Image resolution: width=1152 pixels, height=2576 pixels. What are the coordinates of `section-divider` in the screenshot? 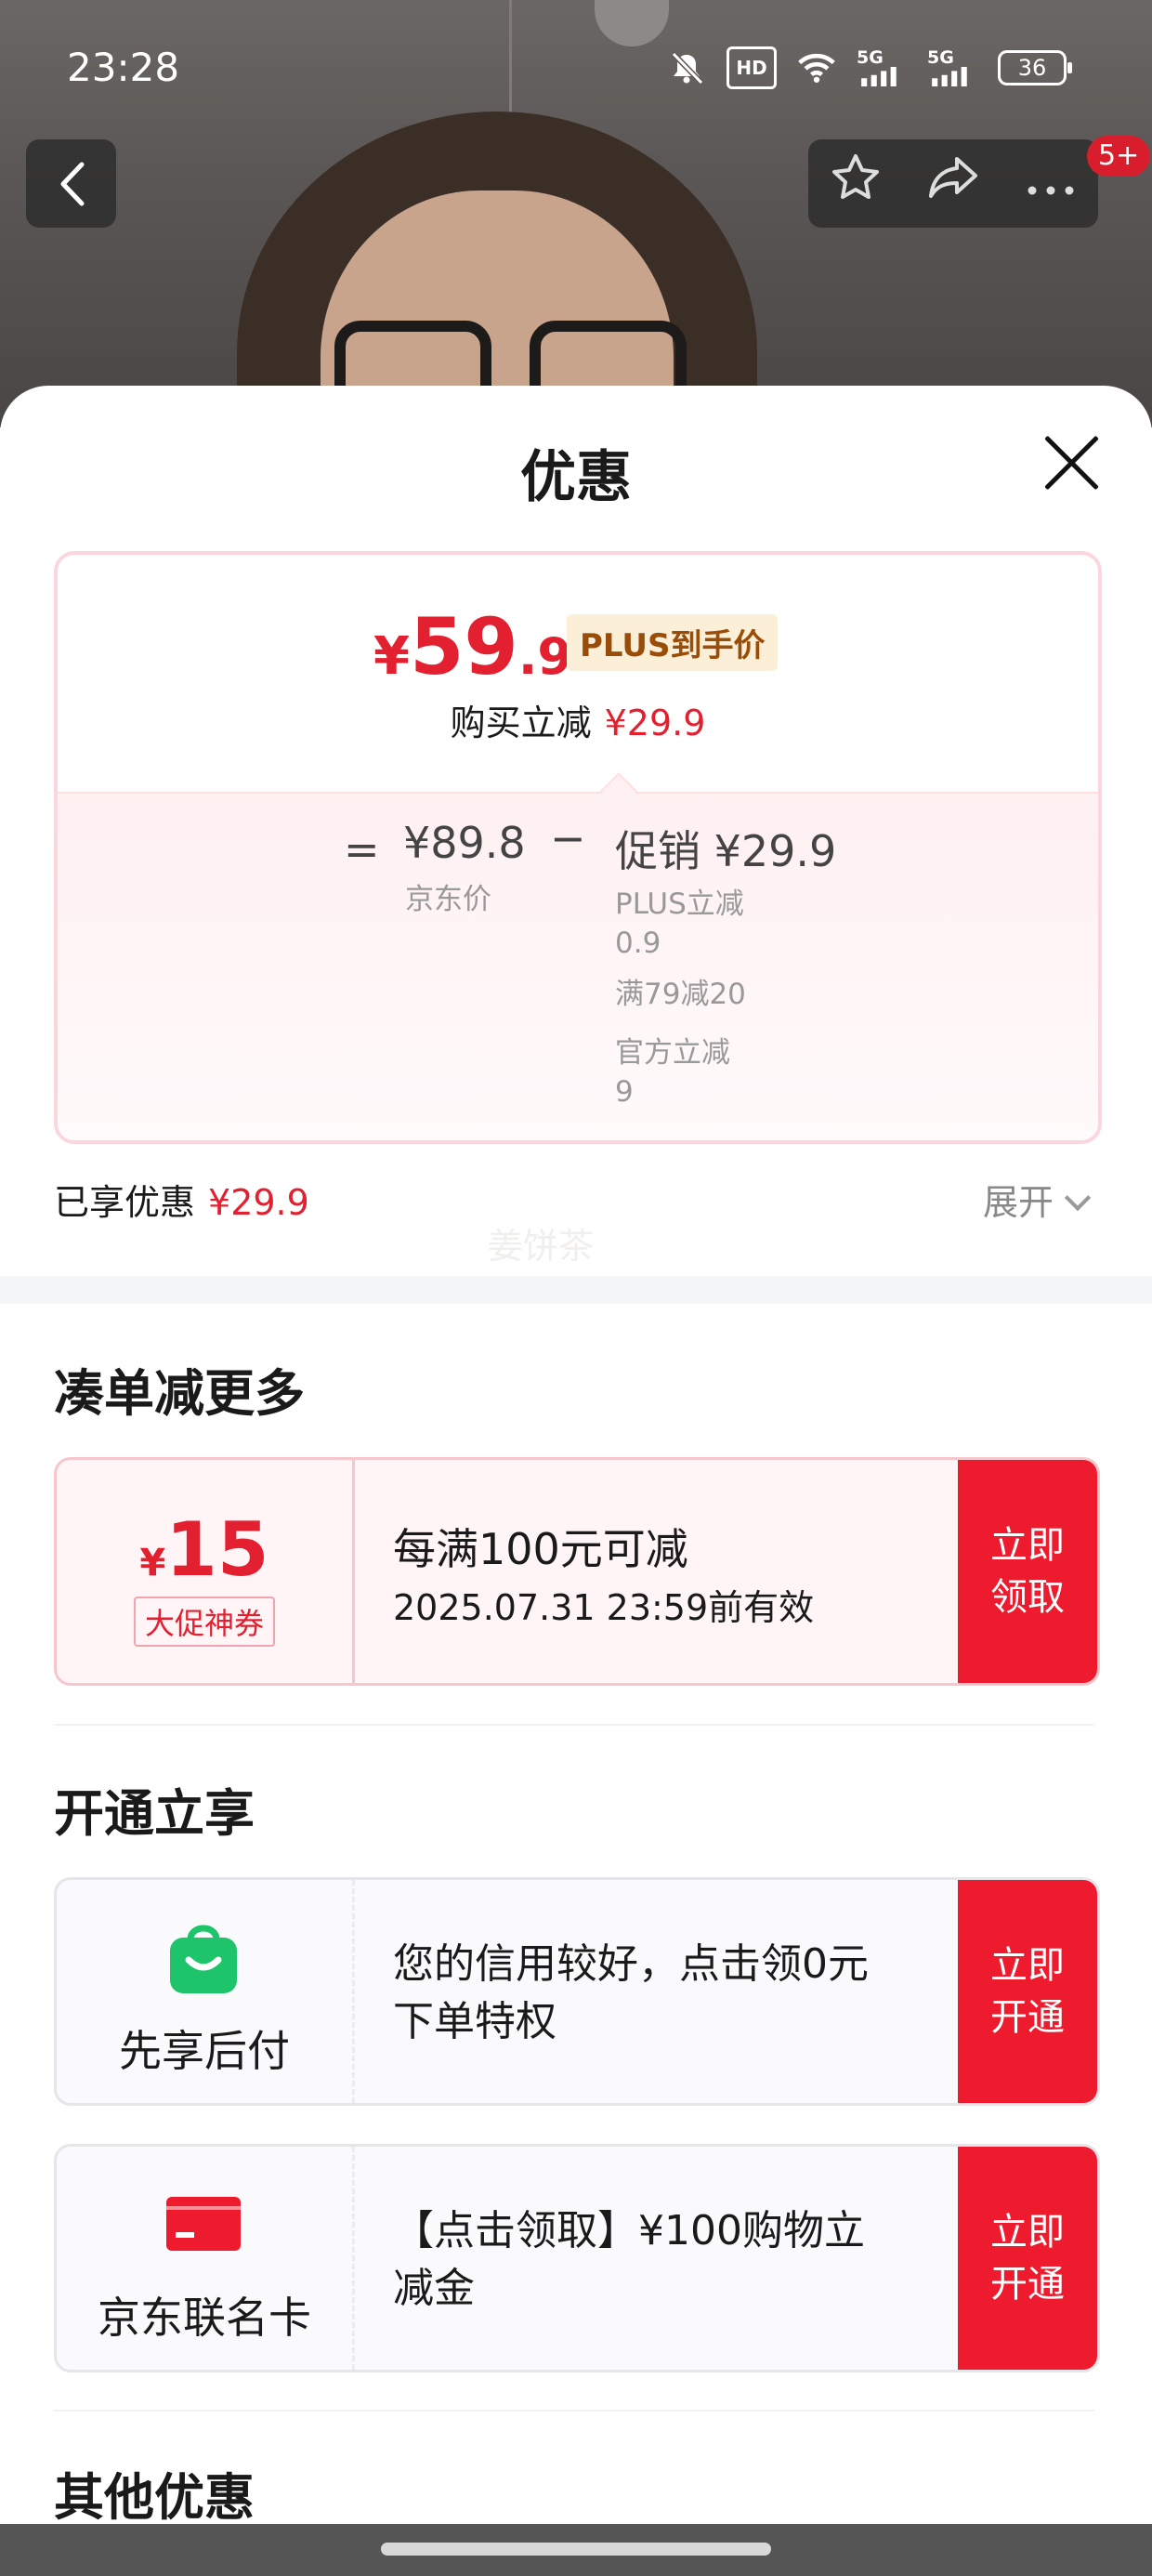 It's located at (576, 1290).